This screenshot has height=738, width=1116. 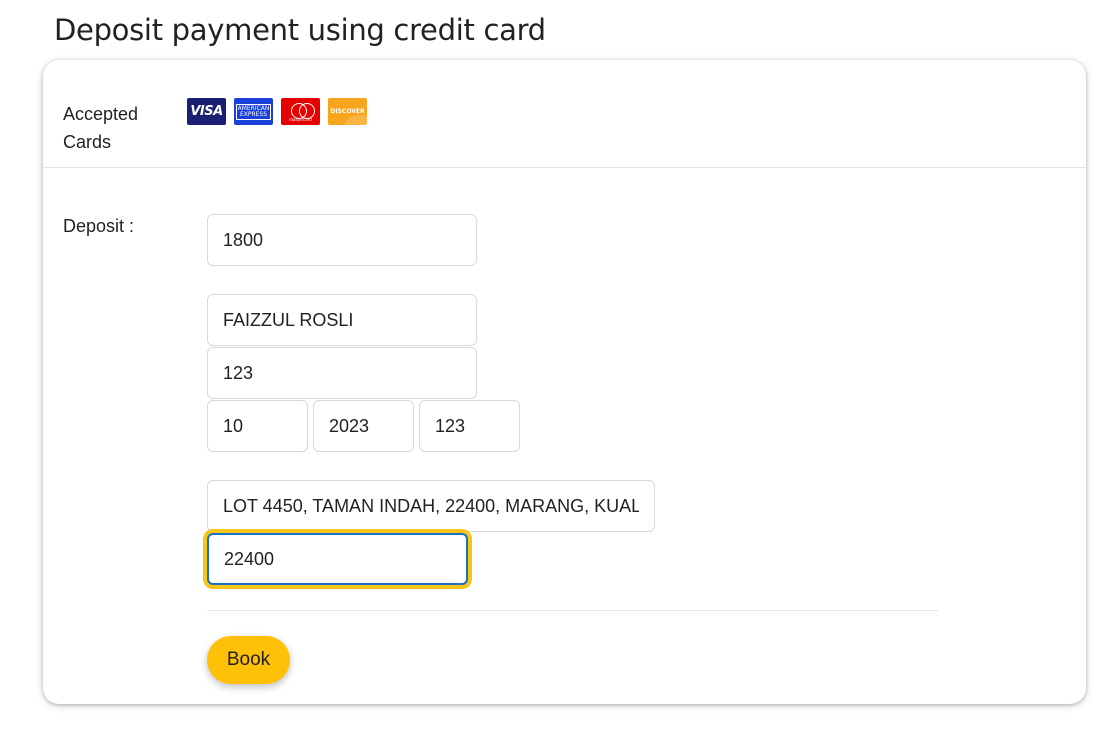 What do you see at coordinates (206, 111) in the screenshot?
I see `visa-logo-icon: VISA` at bounding box center [206, 111].